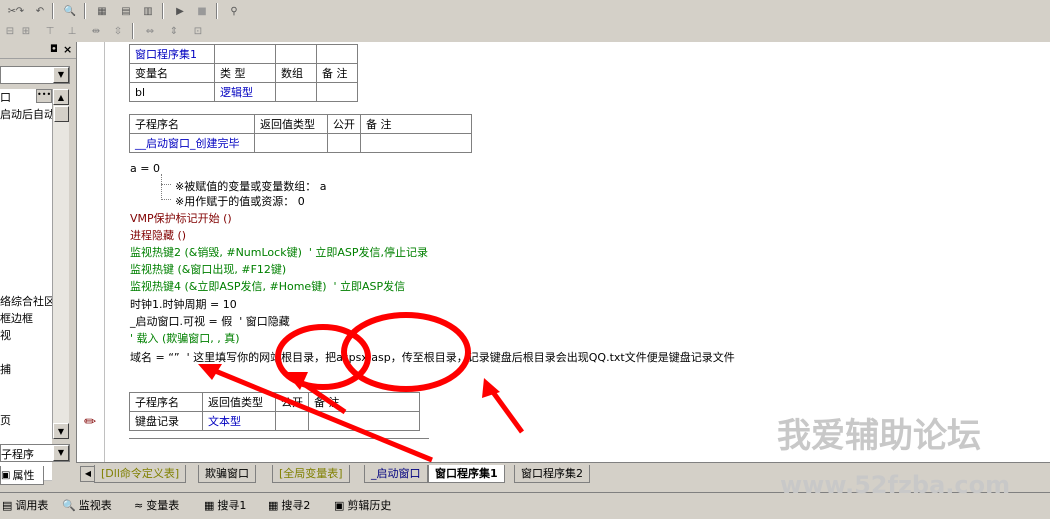  What do you see at coordinates (32, 505) in the screenshot?
I see `panel-button-label: 调用表` at bounding box center [32, 505].